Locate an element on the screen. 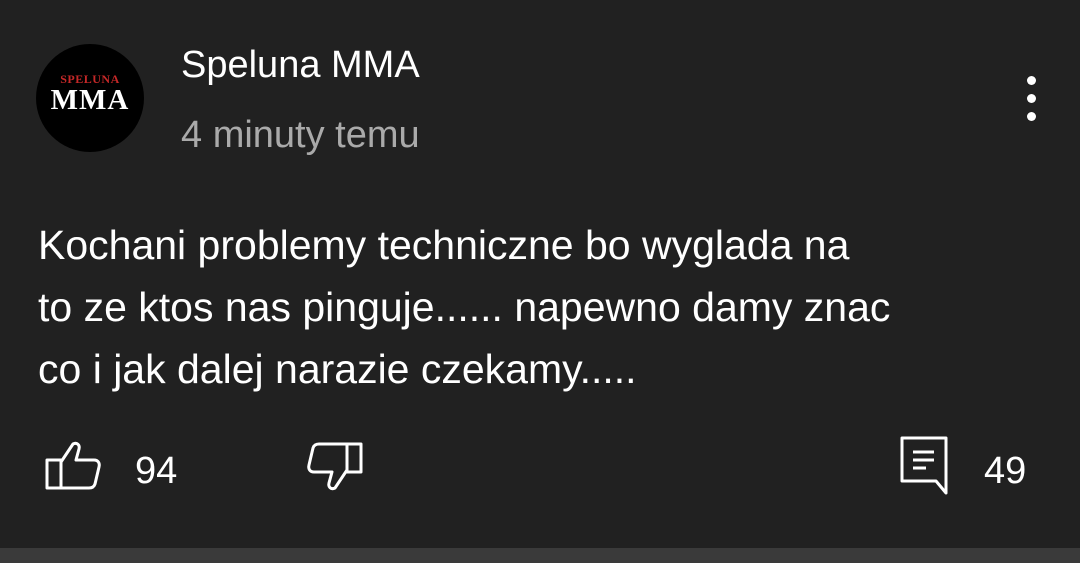  comment-count: 49 is located at coordinates (1005, 471).